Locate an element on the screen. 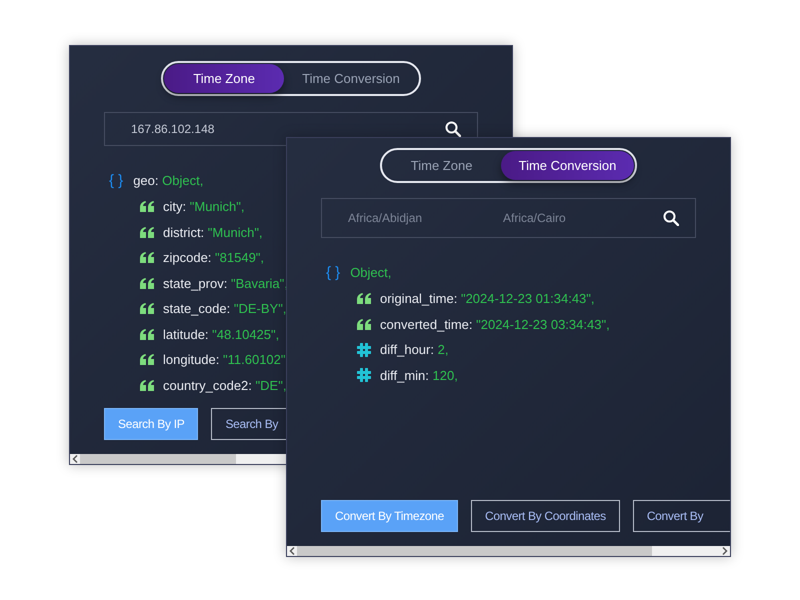  horizontal-scrollbar is located at coordinates (508, 551).